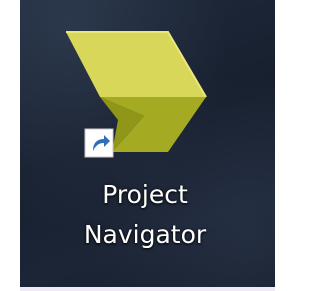 This screenshot has height=291, width=320. What do you see at coordinates (145, 194) in the screenshot?
I see `shortcut-label-line1: Project` at bounding box center [145, 194].